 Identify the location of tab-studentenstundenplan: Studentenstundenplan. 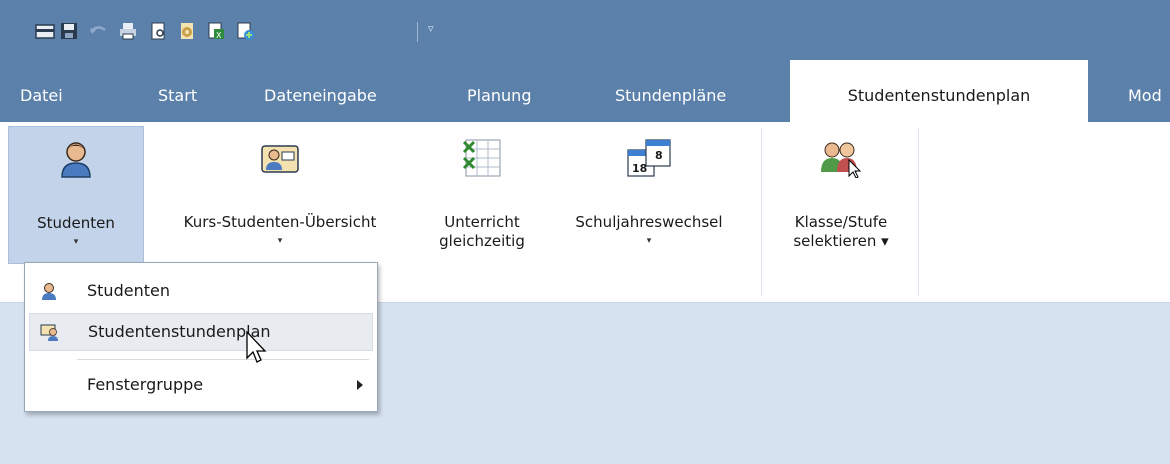
(939, 91).